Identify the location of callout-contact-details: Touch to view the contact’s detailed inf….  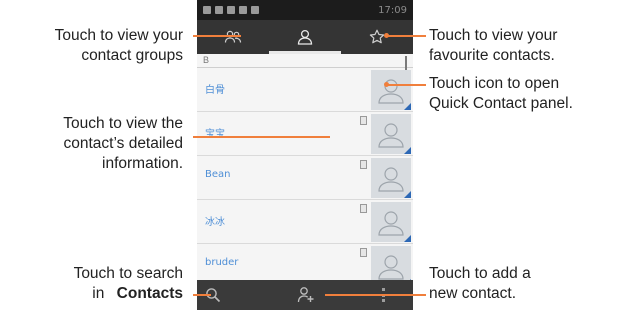
(91, 144).